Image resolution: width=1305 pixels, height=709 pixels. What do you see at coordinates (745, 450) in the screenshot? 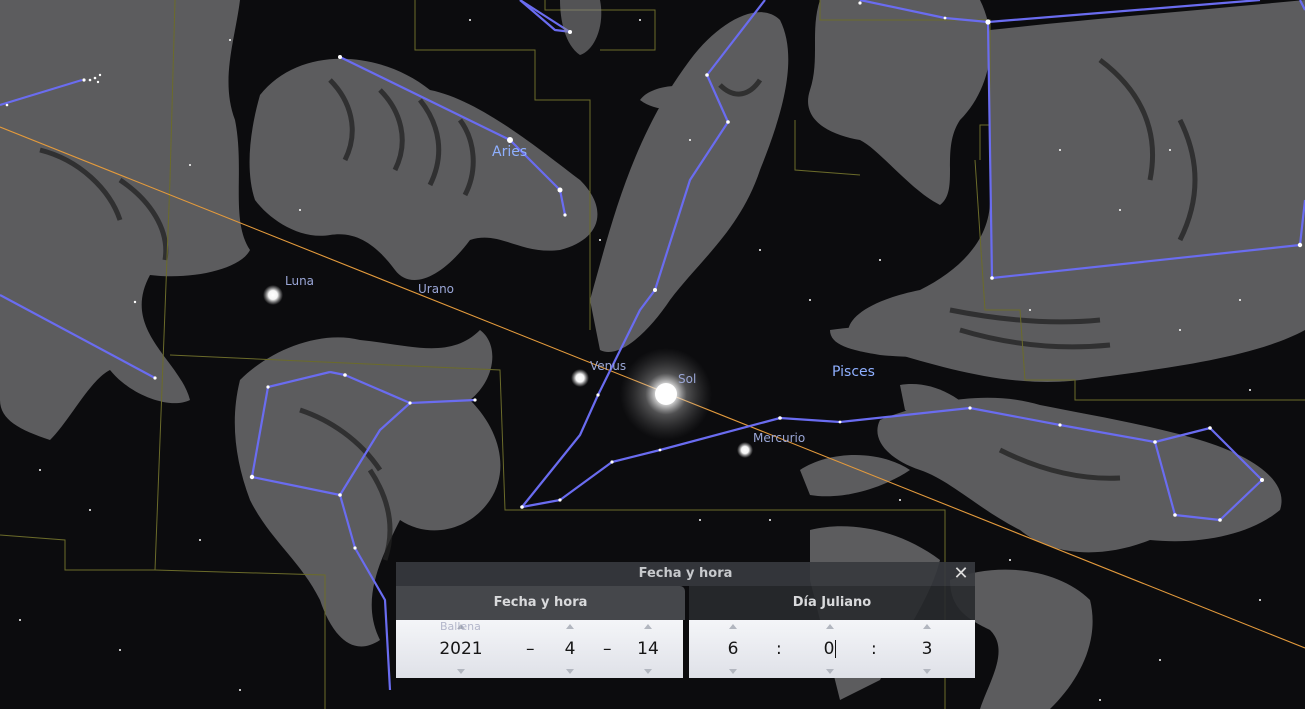
I see `mercury` at bounding box center [745, 450].